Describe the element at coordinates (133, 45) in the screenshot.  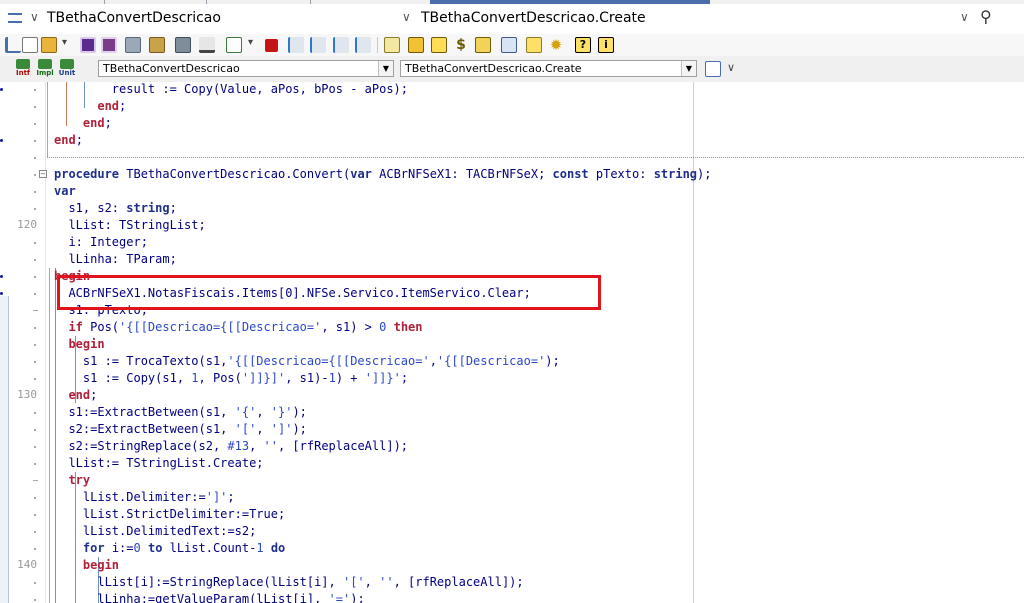
I see `add-to-project-icon` at that location.